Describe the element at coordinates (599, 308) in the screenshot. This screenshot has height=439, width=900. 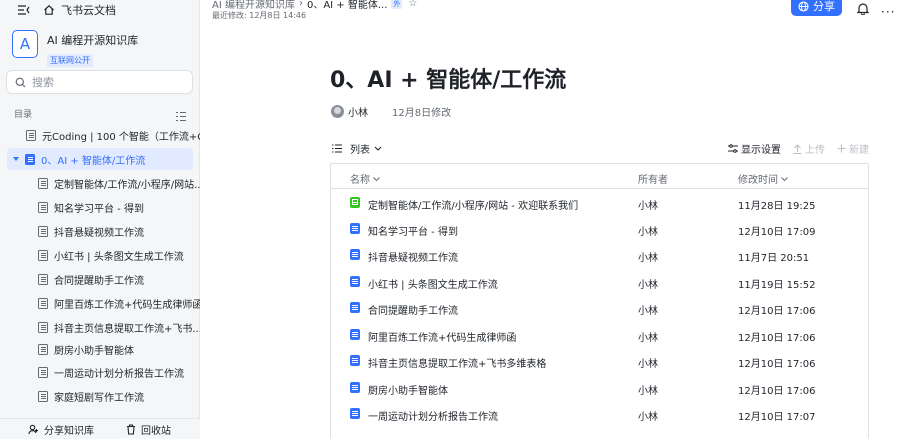
I see `table-row: 合同提醒助手工作流 小林 12月10日 17:06` at that location.